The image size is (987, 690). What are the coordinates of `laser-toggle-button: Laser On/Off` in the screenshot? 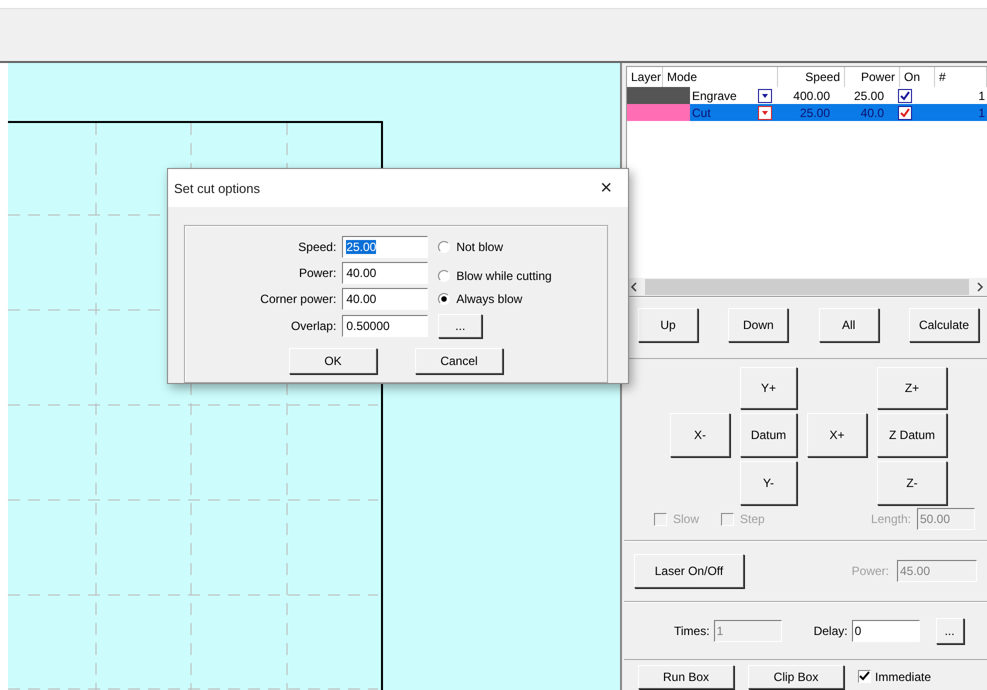 It's located at (689, 571).